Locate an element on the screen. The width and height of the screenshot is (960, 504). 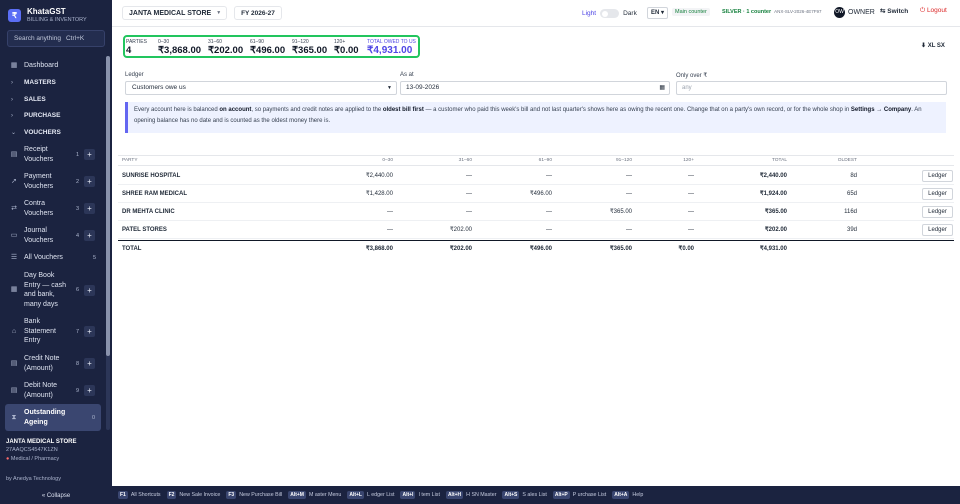
shortcut-master-menu: Alt+M M aster Menu is located at coordinates (314, 495).